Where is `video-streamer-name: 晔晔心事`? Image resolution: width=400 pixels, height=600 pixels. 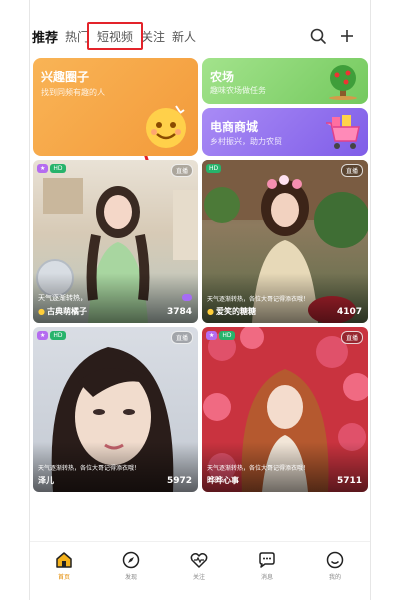
video-streamer-name: 晔晔心事 is located at coordinates (223, 480).